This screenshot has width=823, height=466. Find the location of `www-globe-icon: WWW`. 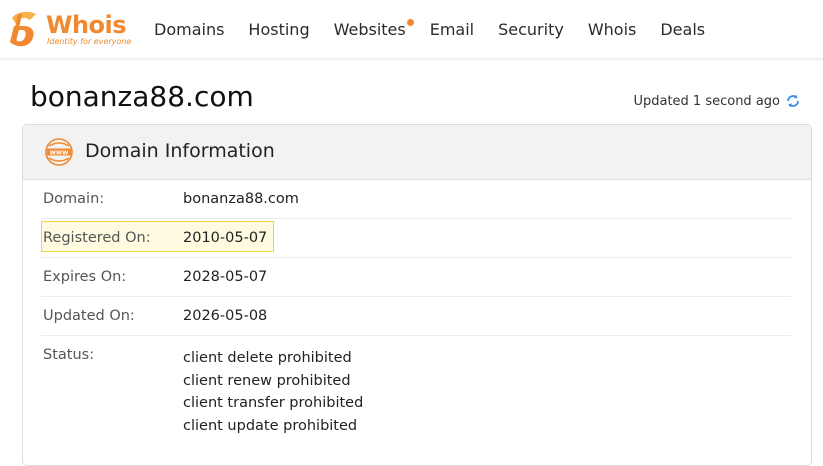

www-globe-icon: WWW is located at coordinates (59, 152).